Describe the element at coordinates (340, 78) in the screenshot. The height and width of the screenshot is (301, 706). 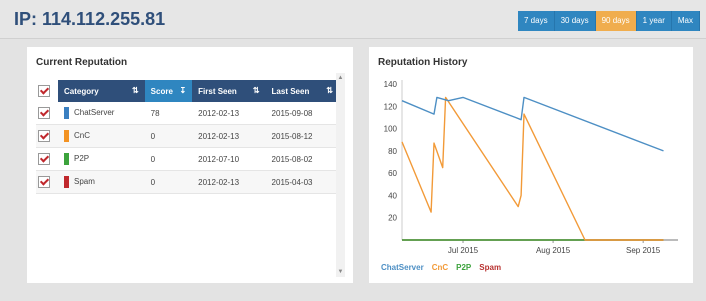
I see `scroll-up-icon: ▲` at that location.